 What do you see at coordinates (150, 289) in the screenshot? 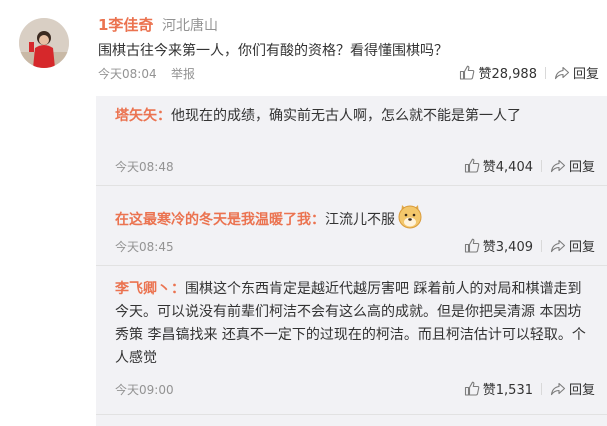
I see `reply-nickname: 李飞卿丶：` at bounding box center [150, 289].